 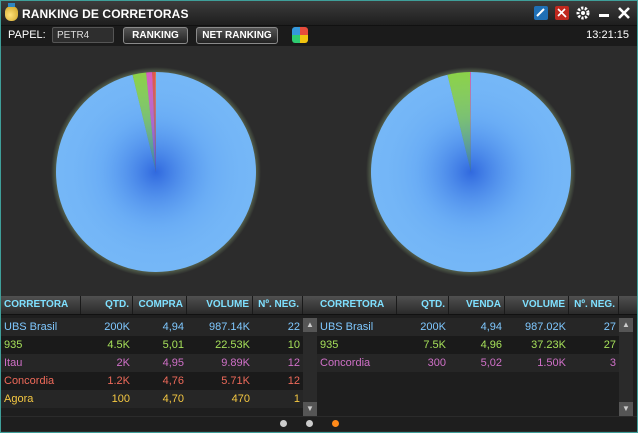 I want to click on table-cell-volume: 9.89K, so click(x=235, y=363).